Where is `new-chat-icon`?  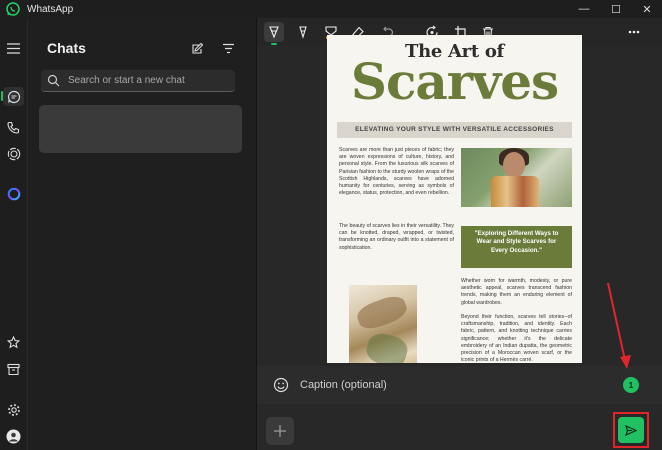 new-chat-icon is located at coordinates (197, 48).